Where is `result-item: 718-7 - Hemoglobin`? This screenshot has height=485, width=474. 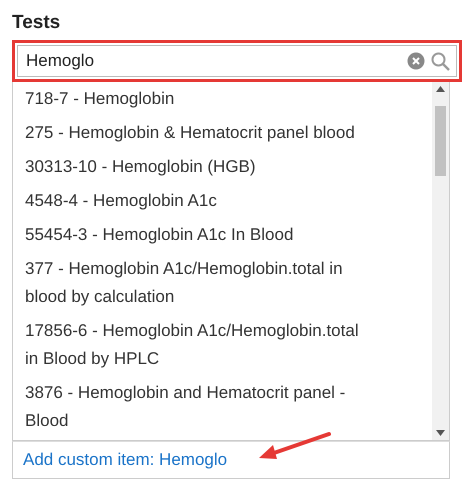 result-item: 718-7 - Hemoglobin is located at coordinates (97, 99).